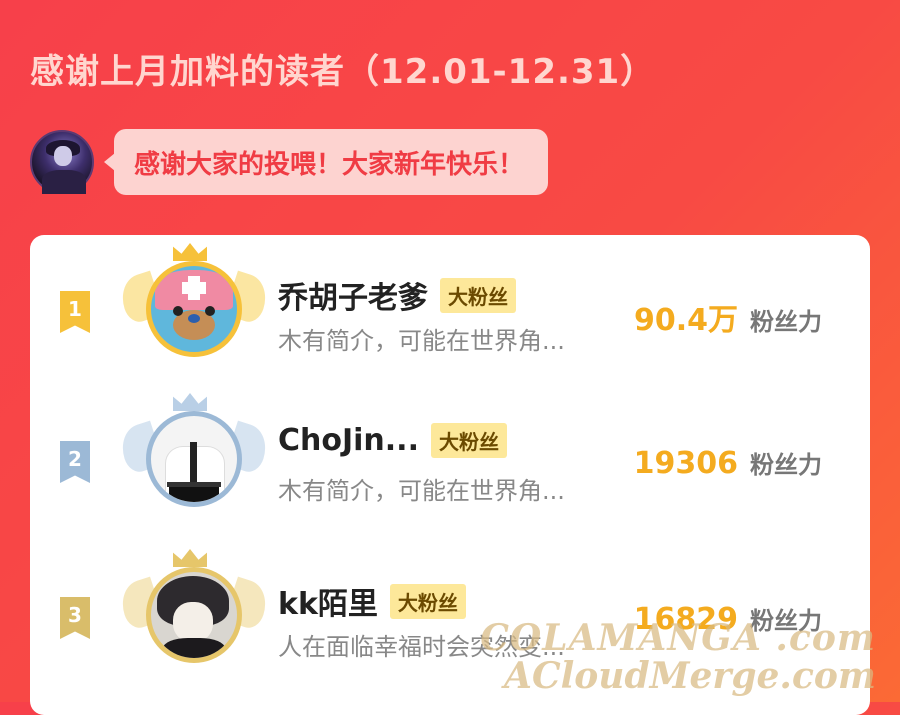 The image size is (900, 715). Describe the element at coordinates (685, 320) in the screenshot. I see `fans-value: 90.4万` at that location.